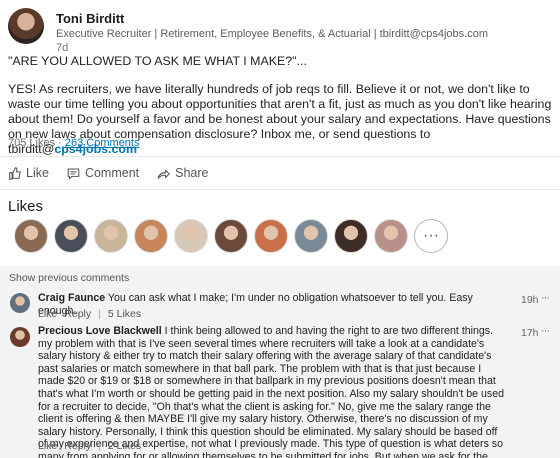  What do you see at coordinates (26, 206) in the screenshot?
I see `likes-title: Likes` at bounding box center [26, 206].